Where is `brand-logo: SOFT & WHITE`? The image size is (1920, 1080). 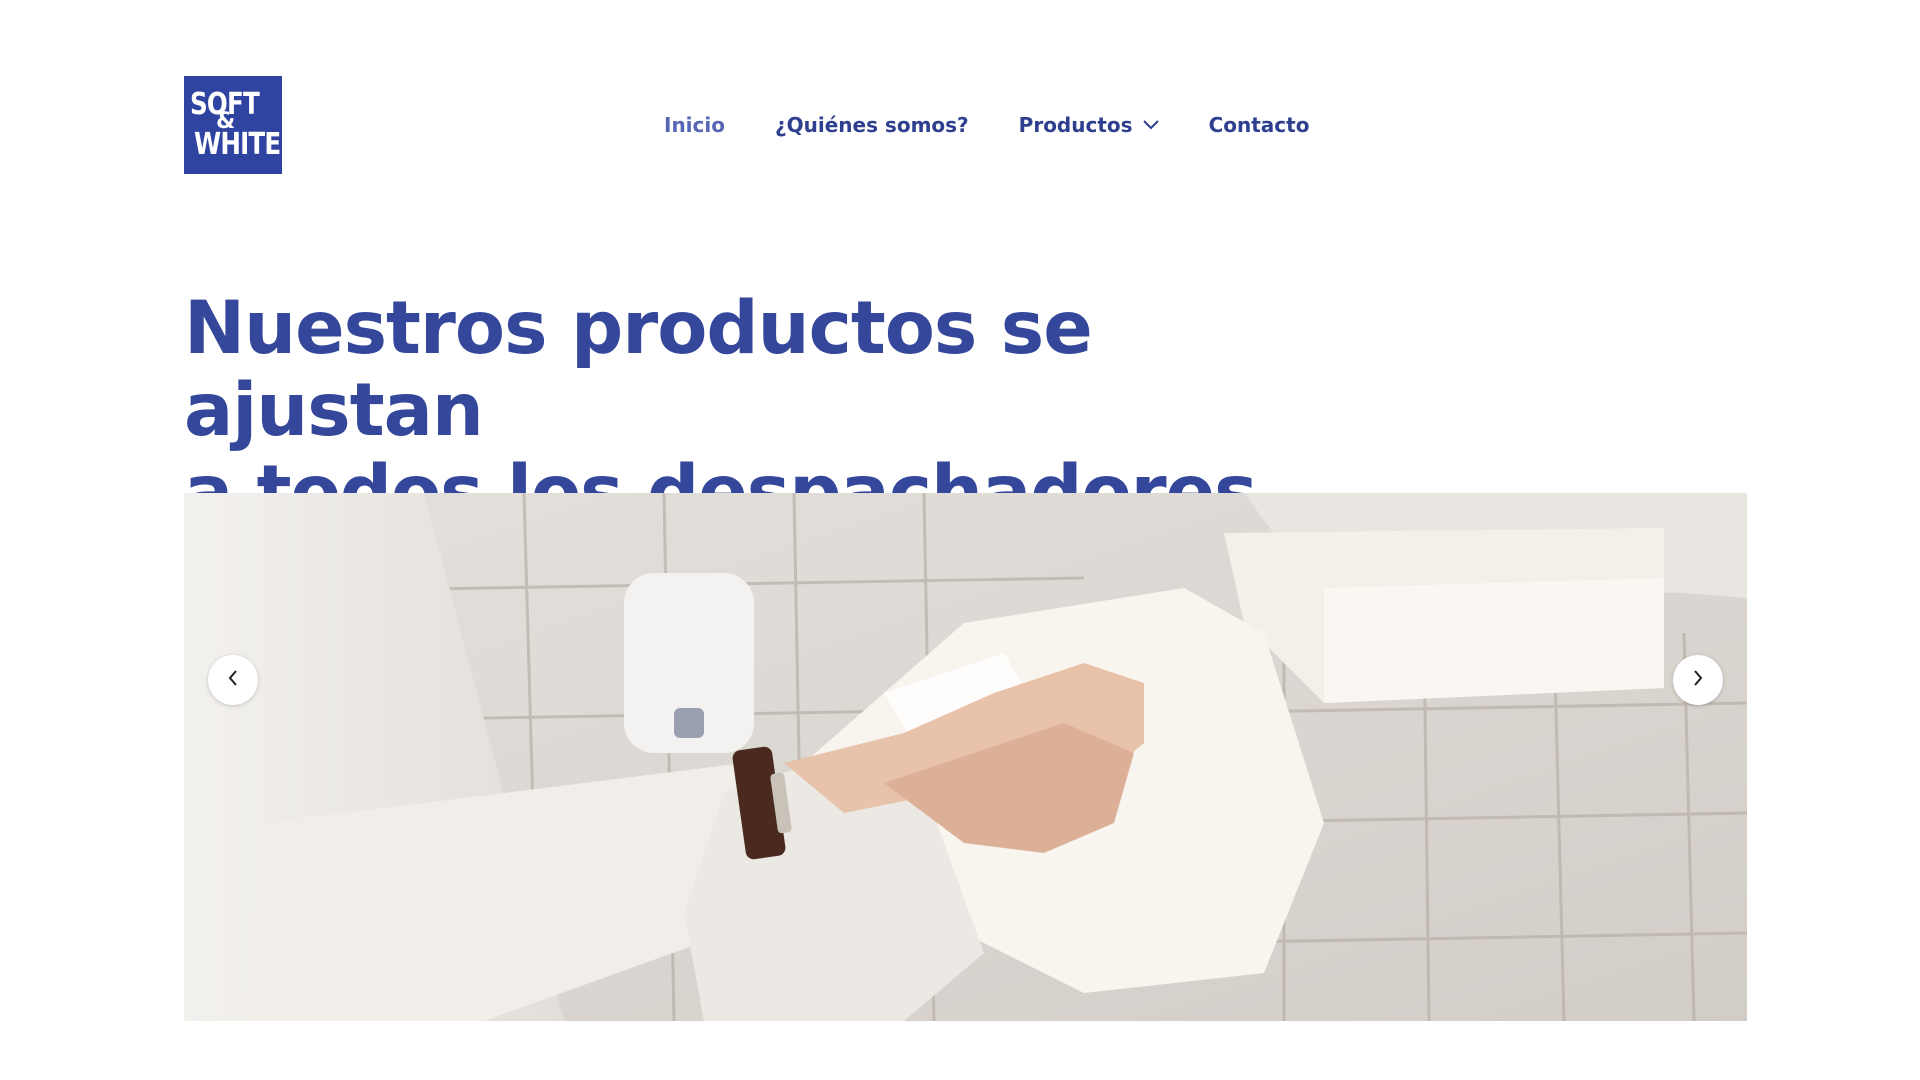
brand-logo: SOFT & WHITE is located at coordinates (233, 125).